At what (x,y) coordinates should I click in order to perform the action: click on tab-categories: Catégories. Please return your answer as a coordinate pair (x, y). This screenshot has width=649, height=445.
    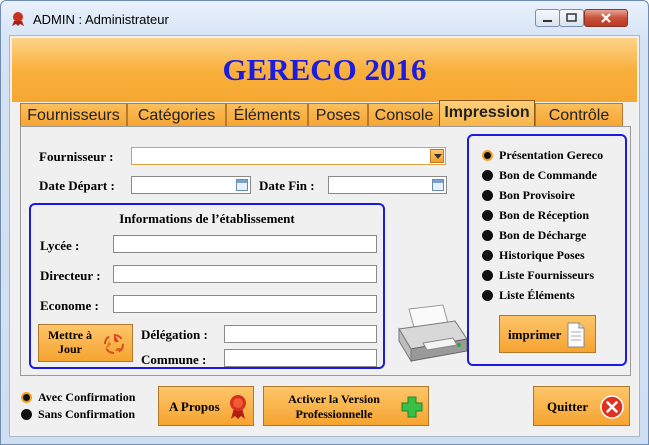
    Looking at the image, I should click on (176, 115).